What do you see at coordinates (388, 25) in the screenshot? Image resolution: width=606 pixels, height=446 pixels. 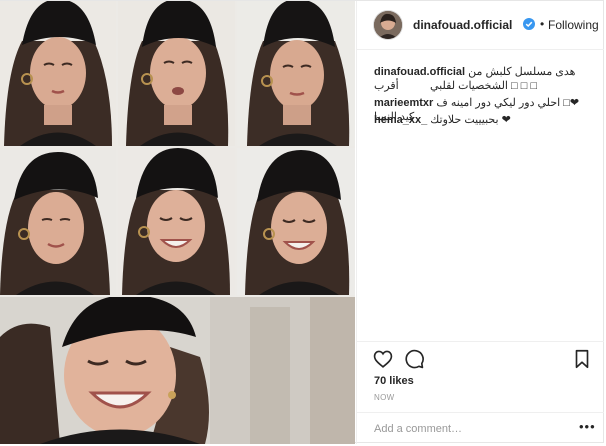 I see `avatar` at bounding box center [388, 25].